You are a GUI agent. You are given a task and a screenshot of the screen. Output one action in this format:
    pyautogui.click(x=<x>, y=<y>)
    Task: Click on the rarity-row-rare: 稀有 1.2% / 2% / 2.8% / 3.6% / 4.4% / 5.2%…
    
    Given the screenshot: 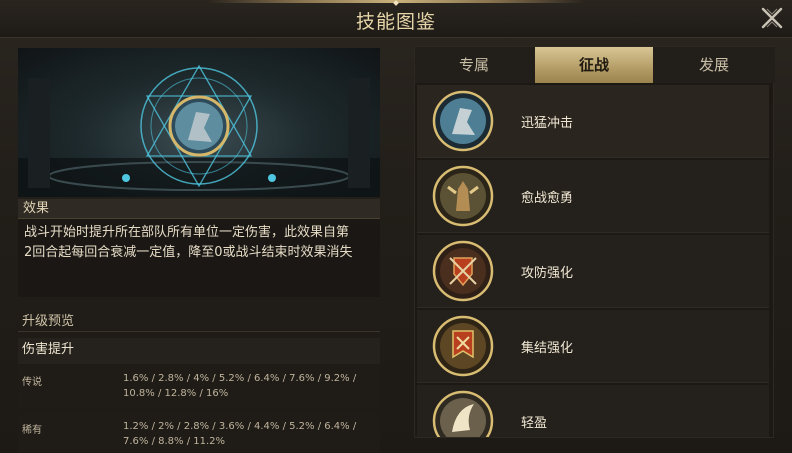 What is the action you would take?
    pyautogui.click(x=199, y=433)
    